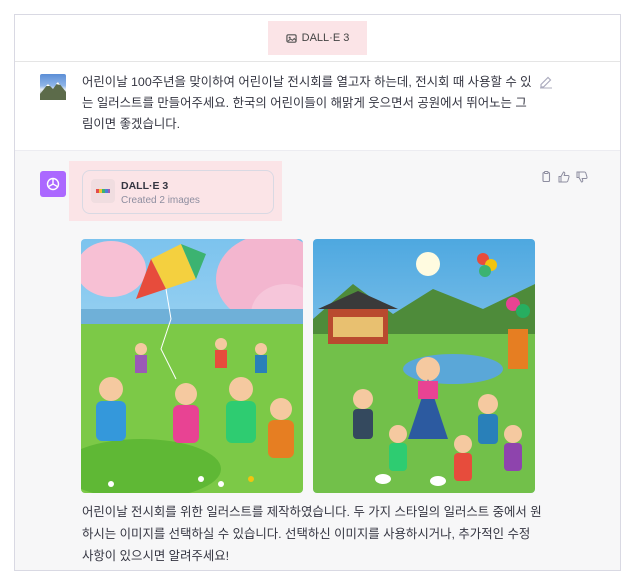  Describe the element at coordinates (325, 38) in the screenshot. I see `model-label: DALL·E 3` at that location.